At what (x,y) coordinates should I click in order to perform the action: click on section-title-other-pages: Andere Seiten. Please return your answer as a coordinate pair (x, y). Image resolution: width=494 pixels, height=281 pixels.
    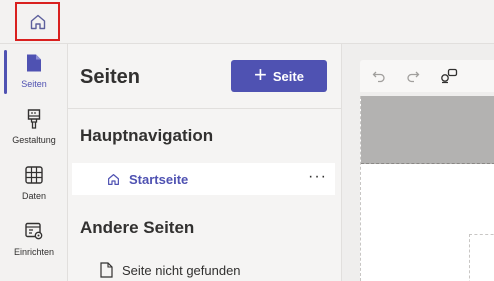
    Looking at the image, I should click on (137, 227).